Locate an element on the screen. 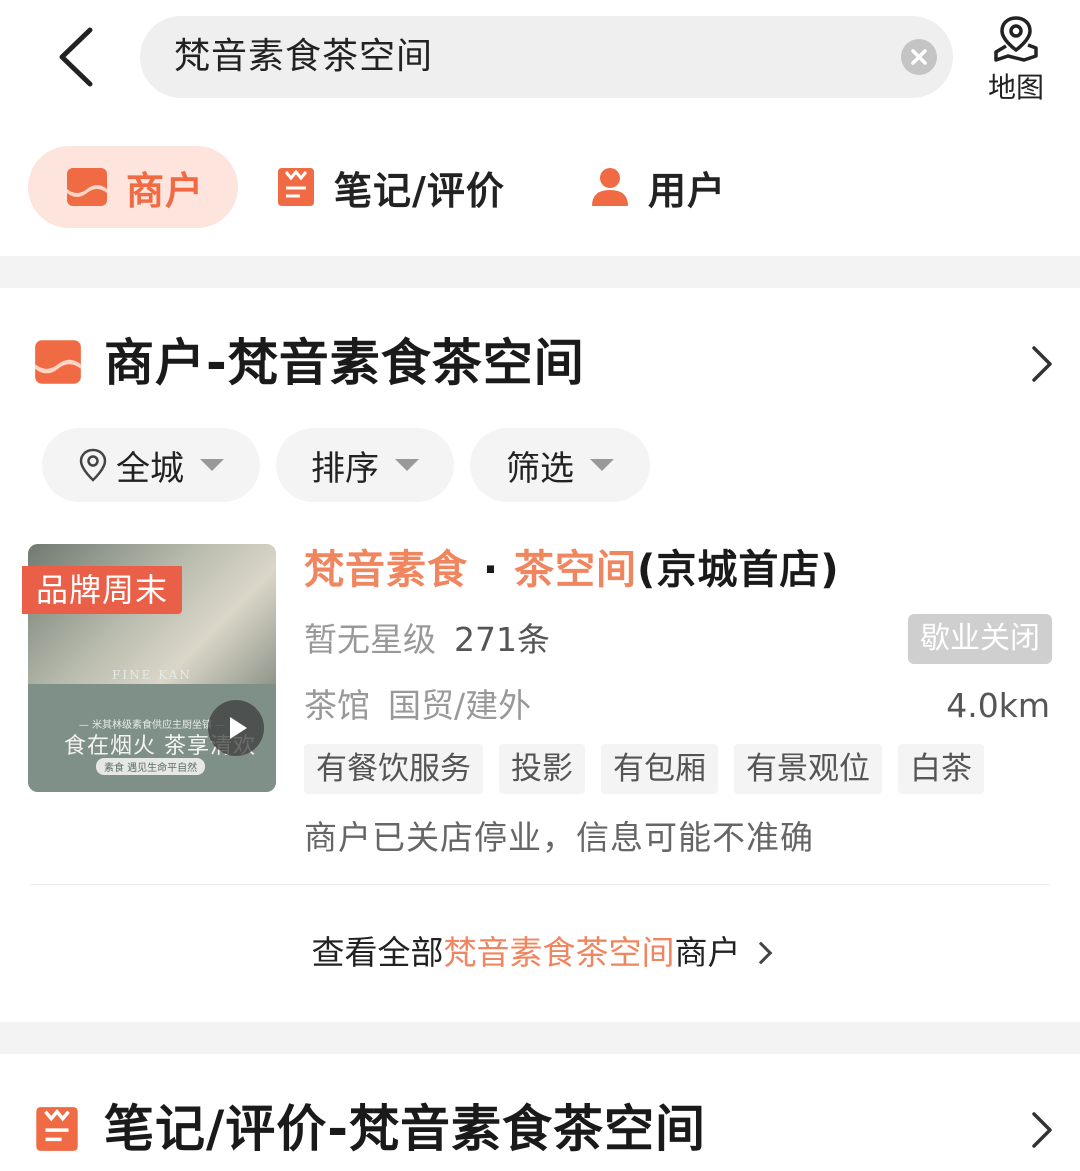  view-all-keyword: 梵音素食茶空间 is located at coordinates (559, 952).